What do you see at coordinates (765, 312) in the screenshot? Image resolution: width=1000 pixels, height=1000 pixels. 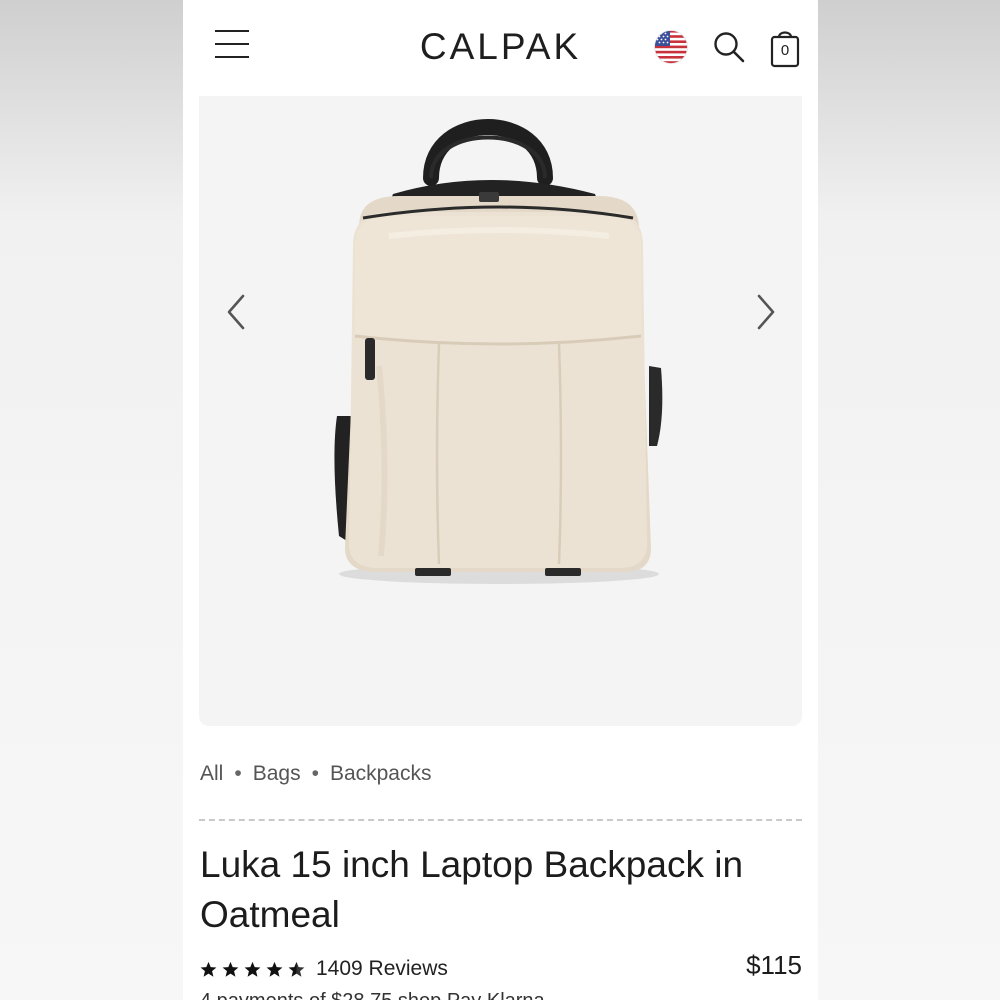 I see `chevron-right-icon` at bounding box center [765, 312].